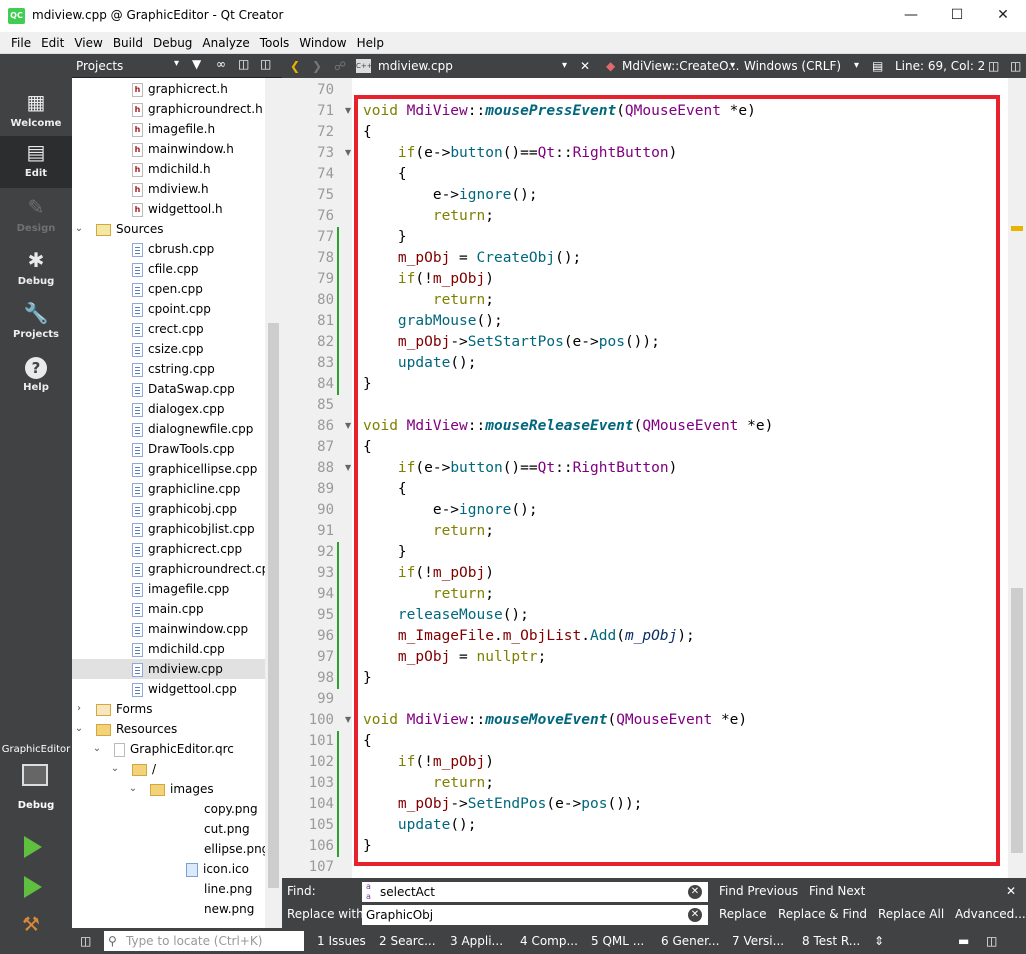 Image resolution: width=1026 pixels, height=954 pixels. What do you see at coordinates (172, 309) in the screenshot?
I see `tree-item: cpoint.cpp` at bounding box center [172, 309].